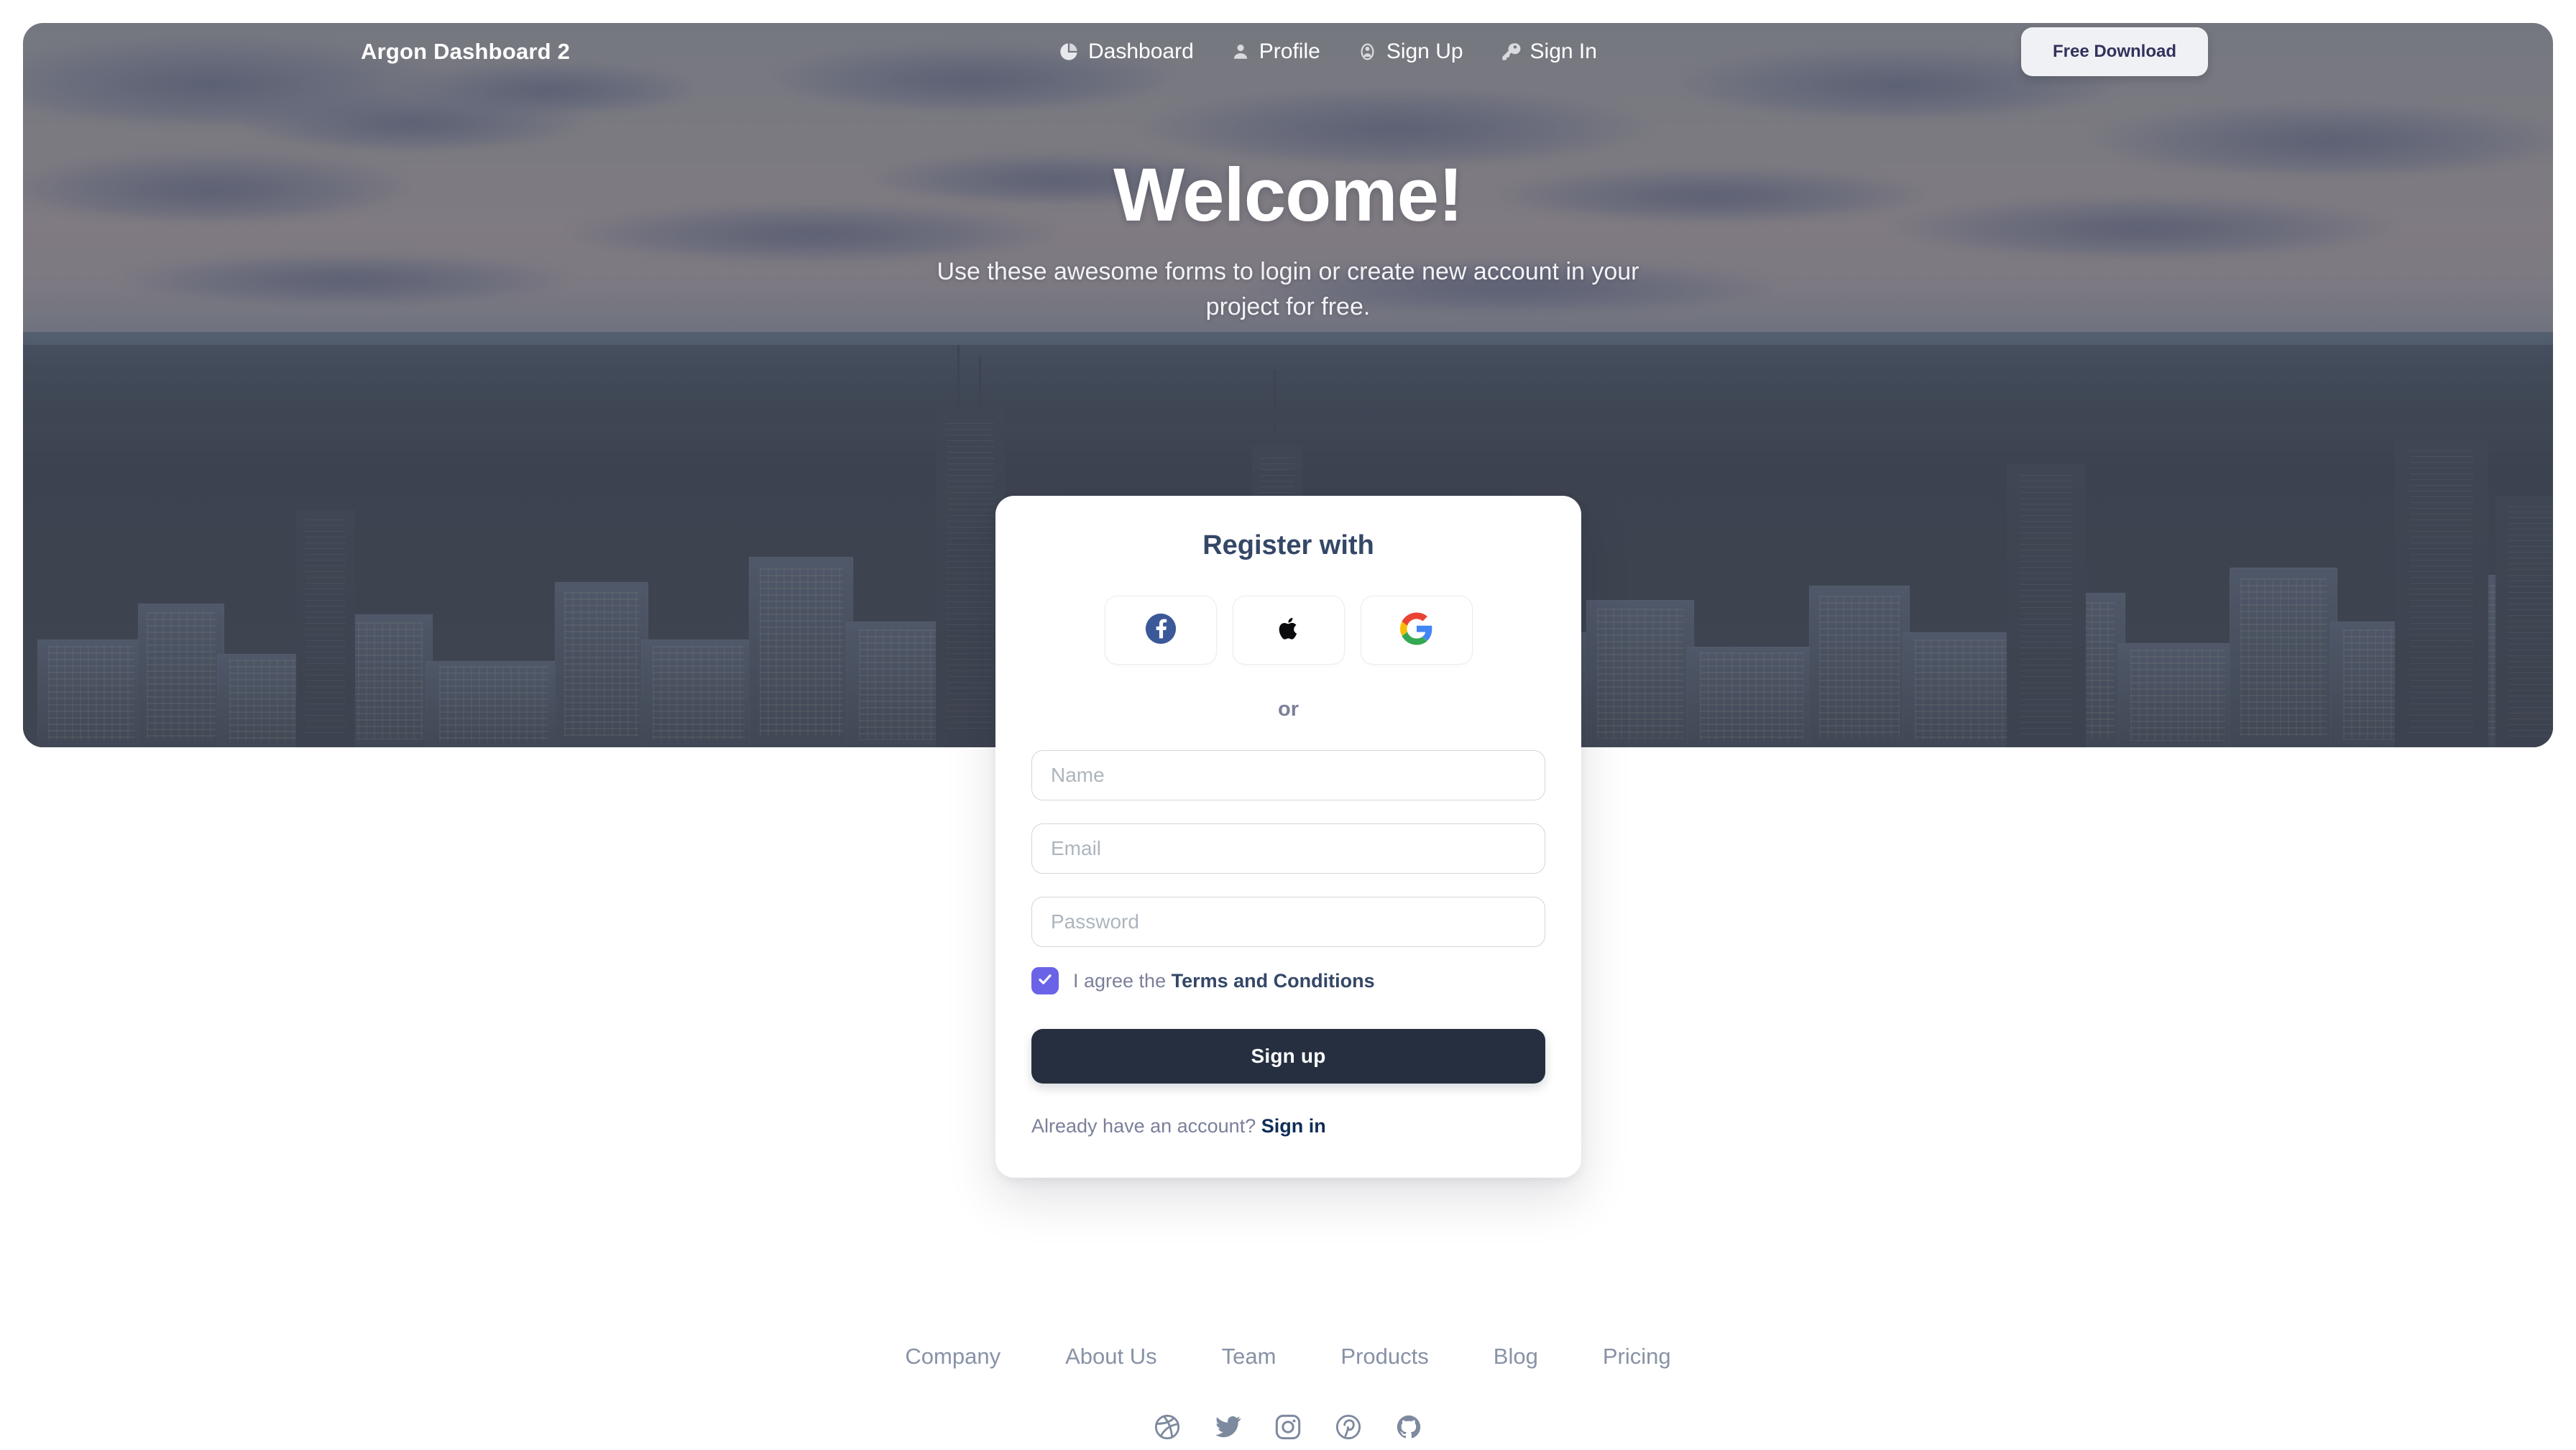 The image size is (2576, 1450). What do you see at coordinates (1288, 195) in the screenshot?
I see `page-title: Welcome!` at bounding box center [1288, 195].